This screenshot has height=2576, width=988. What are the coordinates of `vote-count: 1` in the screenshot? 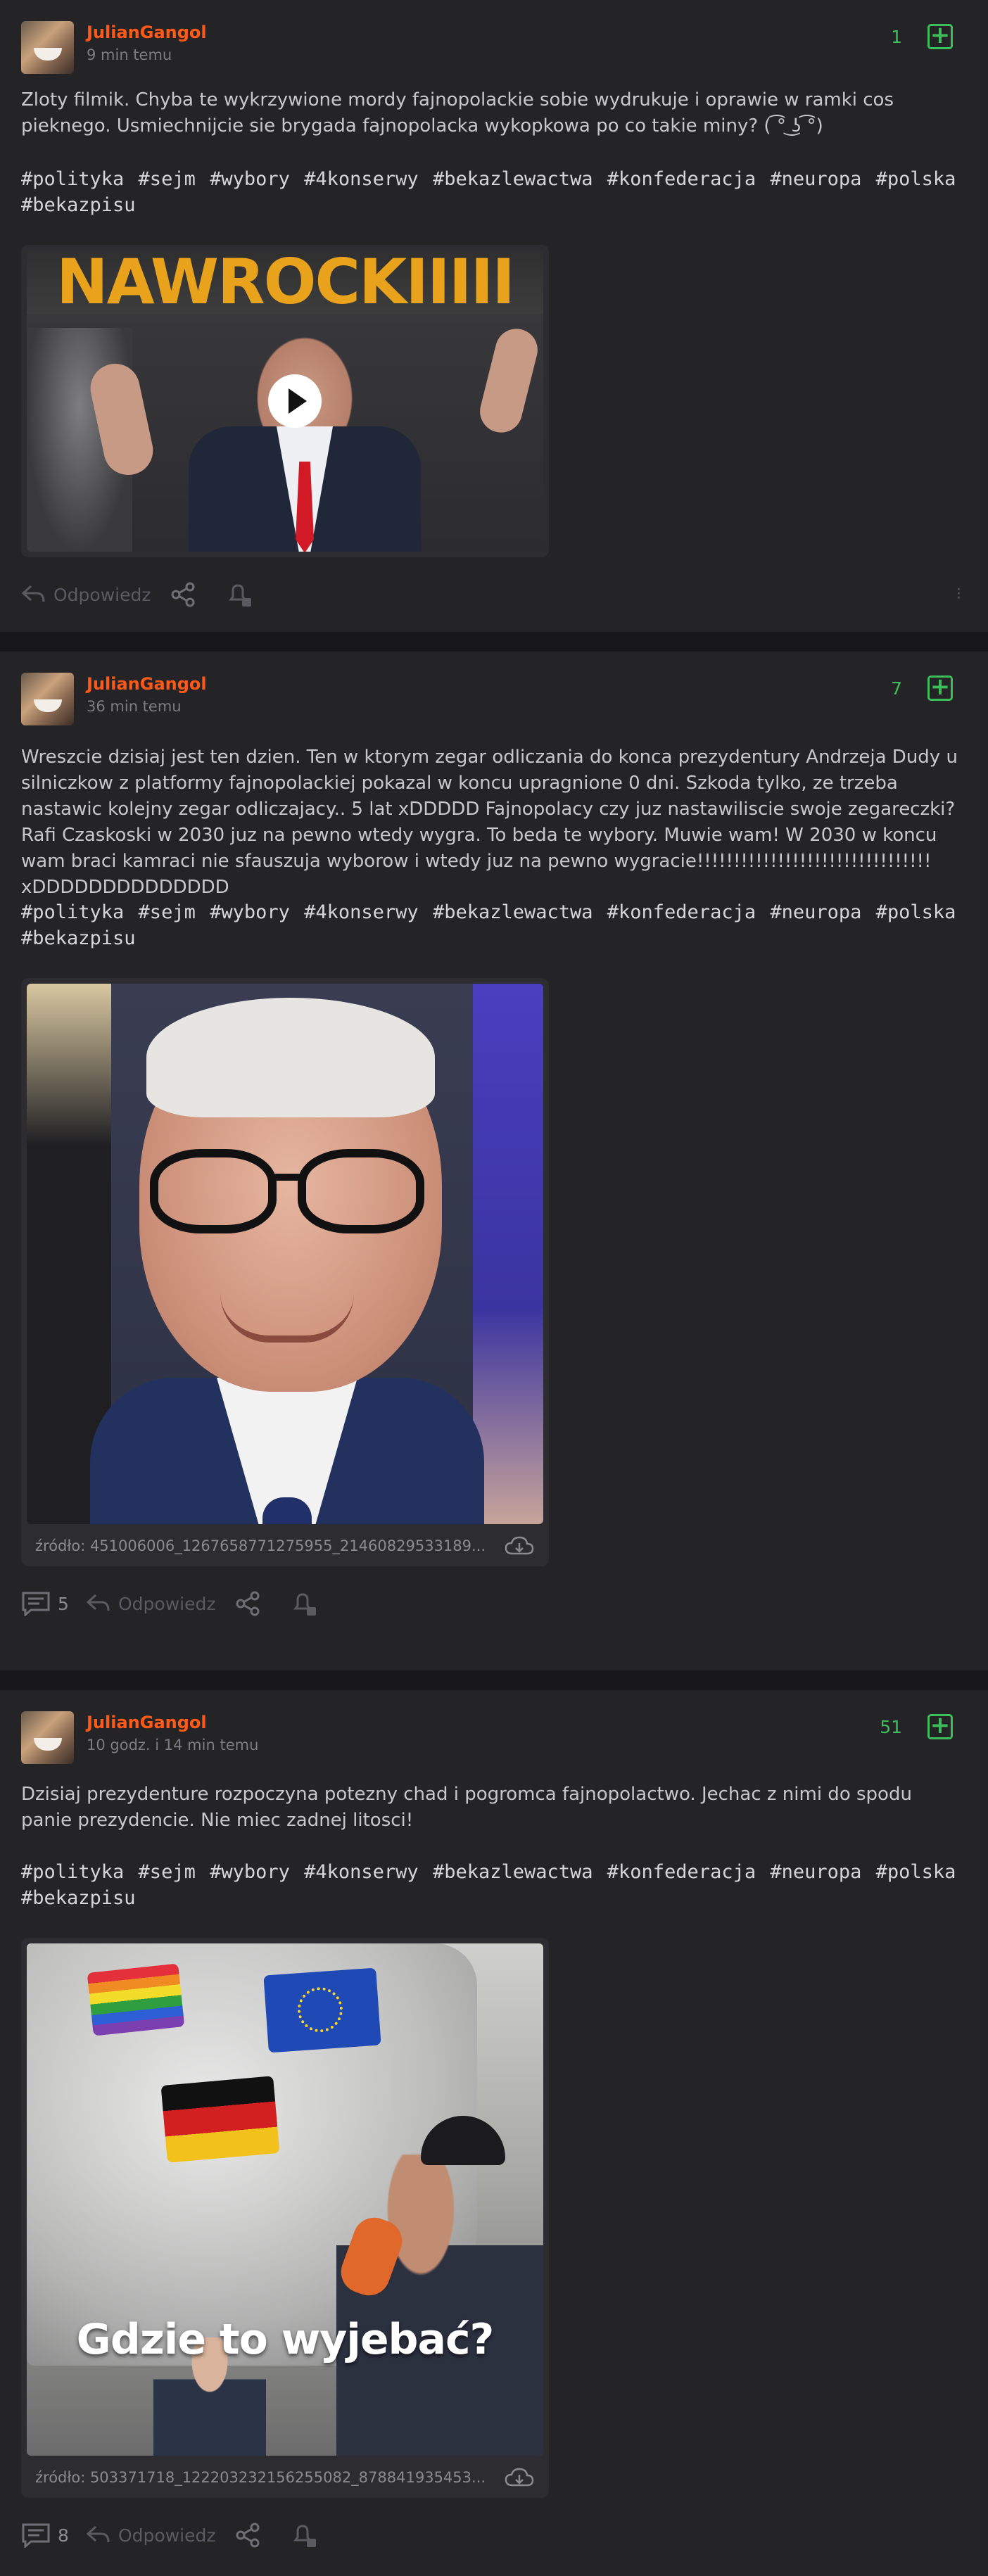 It's located at (896, 37).